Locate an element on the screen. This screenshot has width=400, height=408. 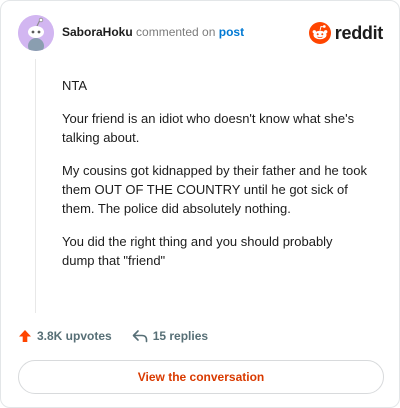
brand: reddit is located at coordinates (346, 33).